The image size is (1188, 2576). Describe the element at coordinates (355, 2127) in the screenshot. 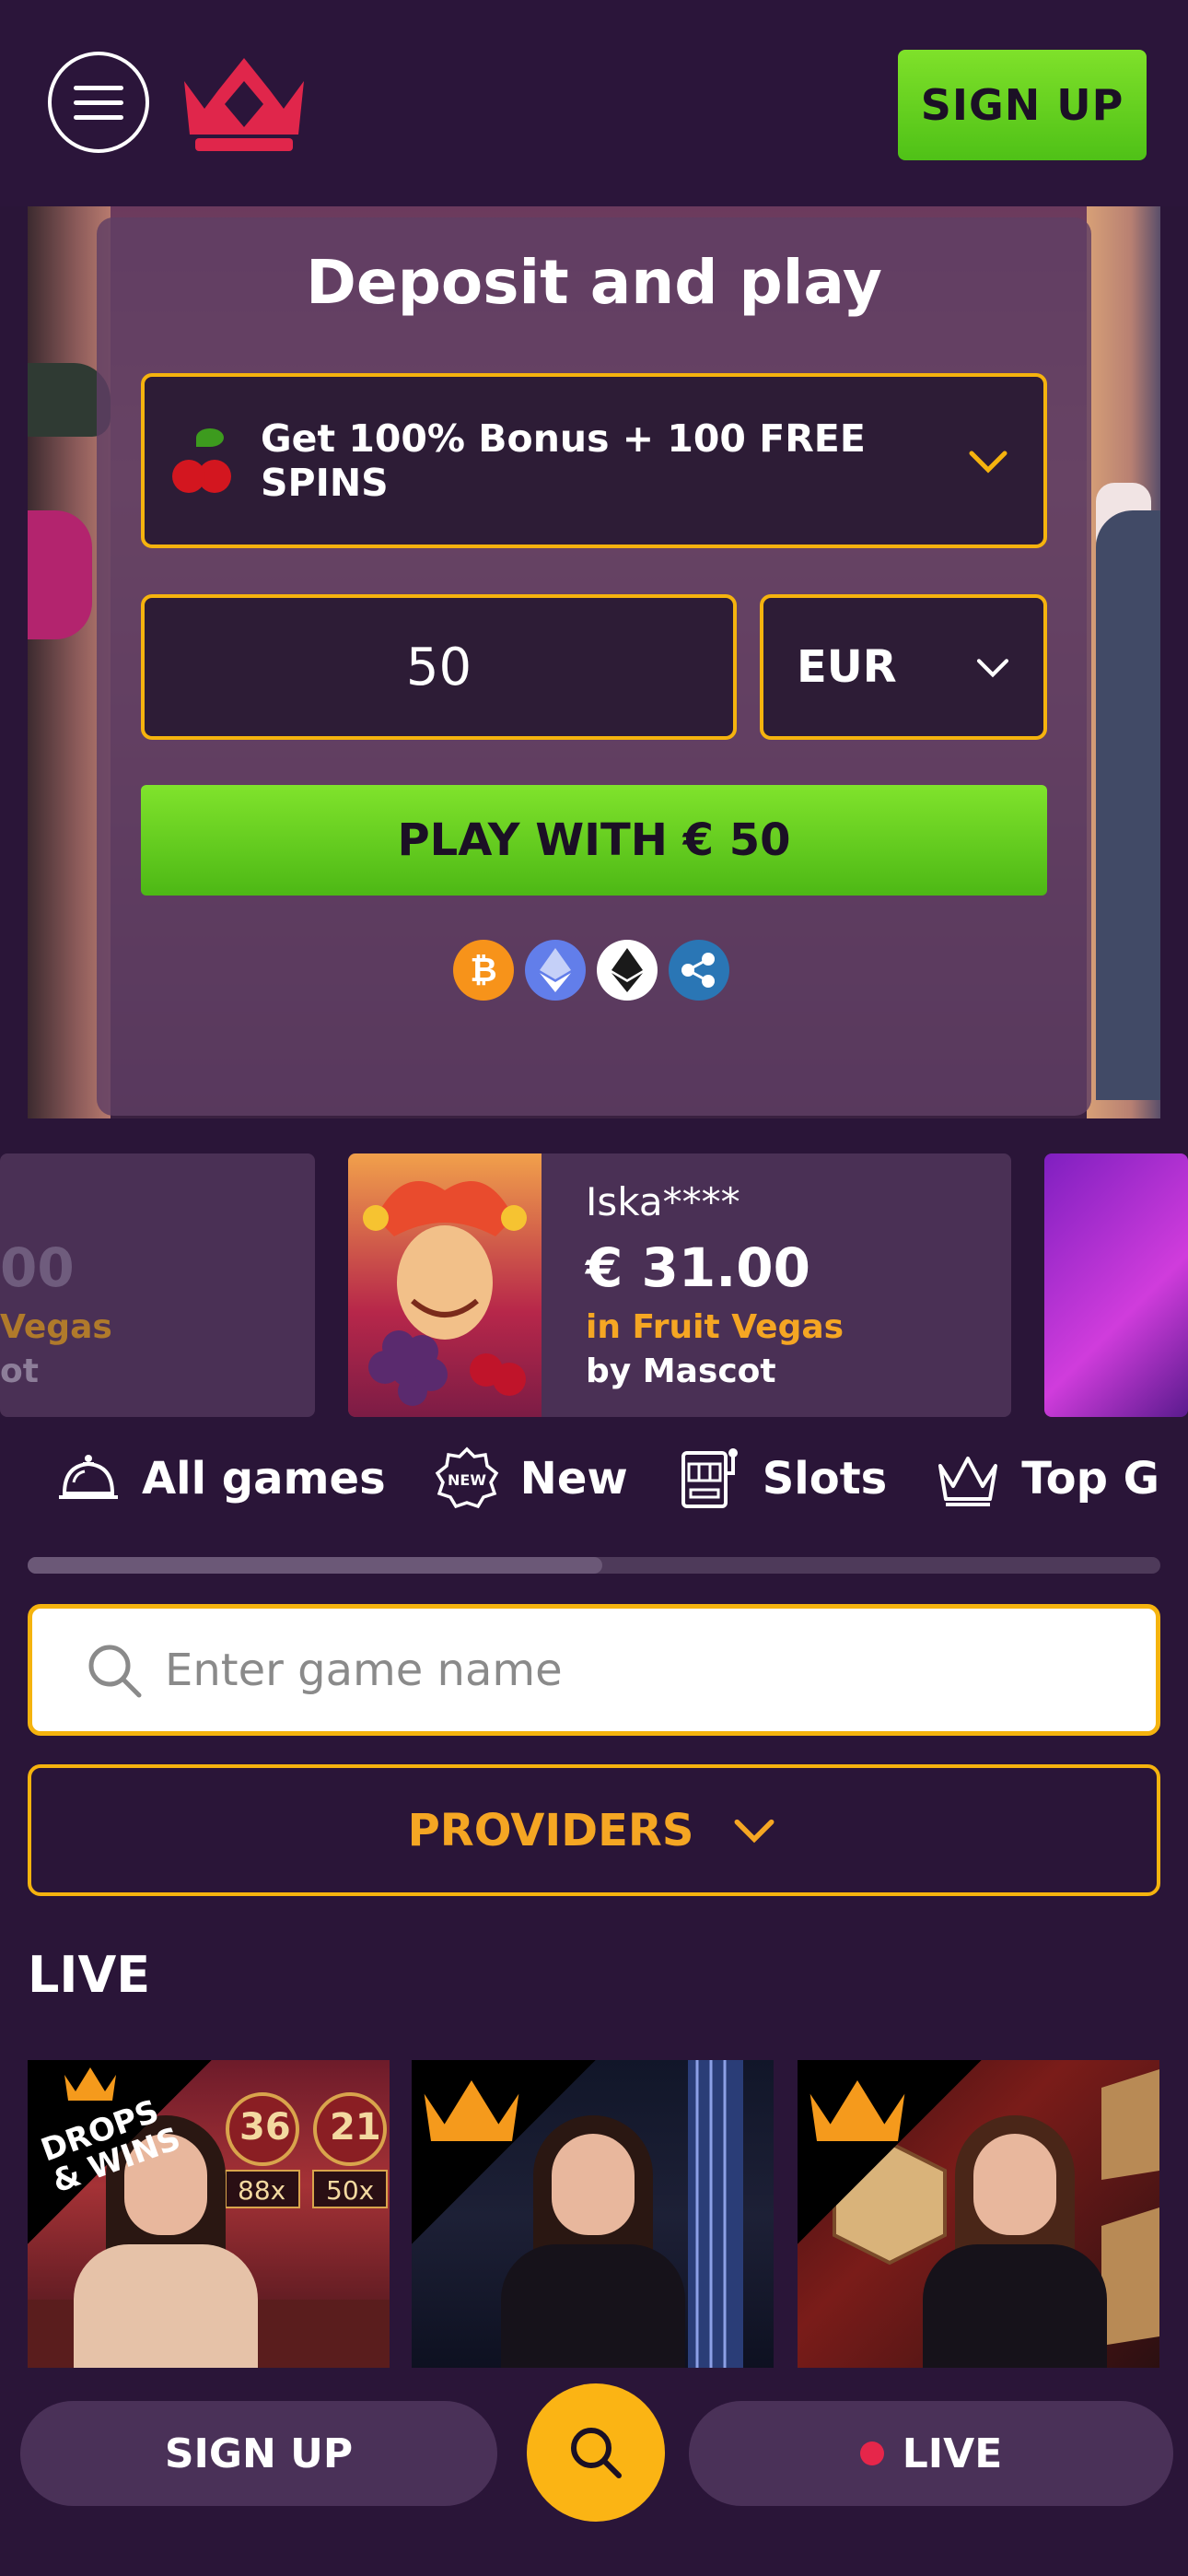

I see `roulette-number: 21` at that location.